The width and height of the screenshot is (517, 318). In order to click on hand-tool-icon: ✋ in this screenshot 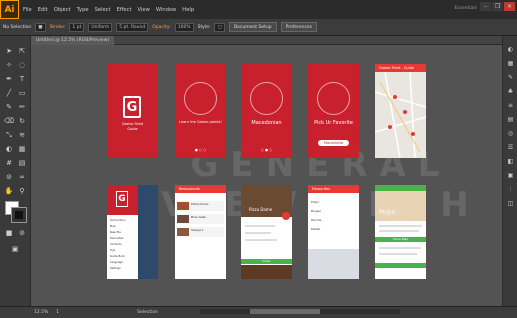, I will do `click(9, 191)`.